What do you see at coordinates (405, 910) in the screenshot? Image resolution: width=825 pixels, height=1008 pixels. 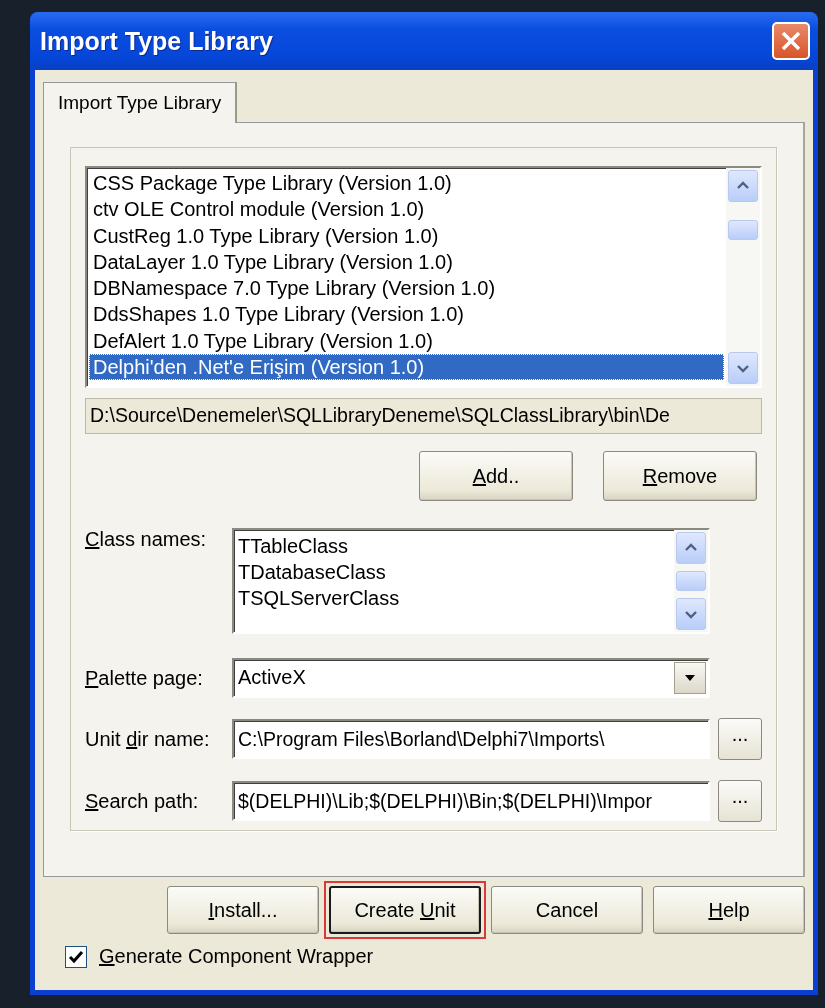 I see `create-unit-button: Create Unit` at bounding box center [405, 910].